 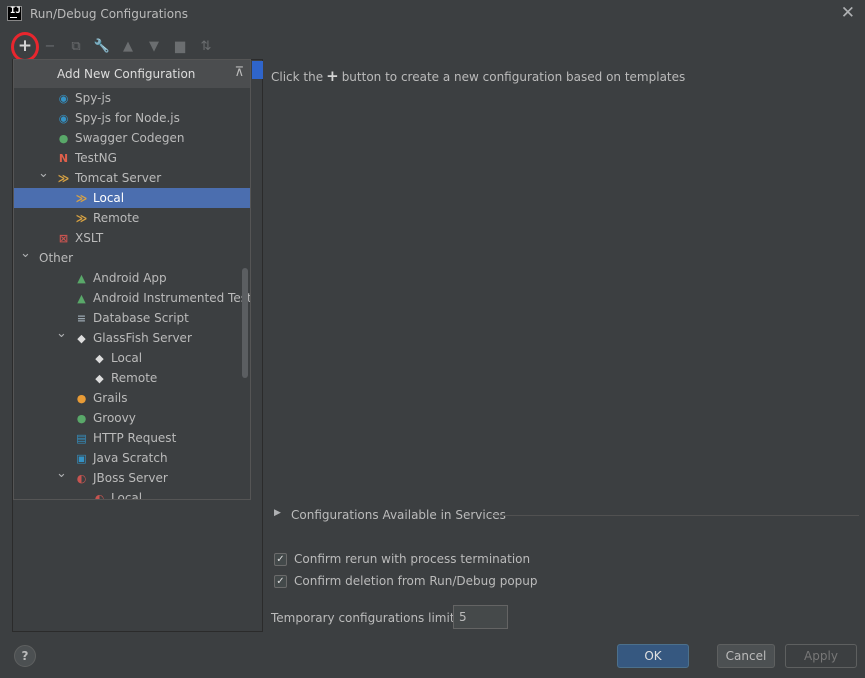 I want to click on java-scratch-icon: ▣, so click(x=81, y=458).